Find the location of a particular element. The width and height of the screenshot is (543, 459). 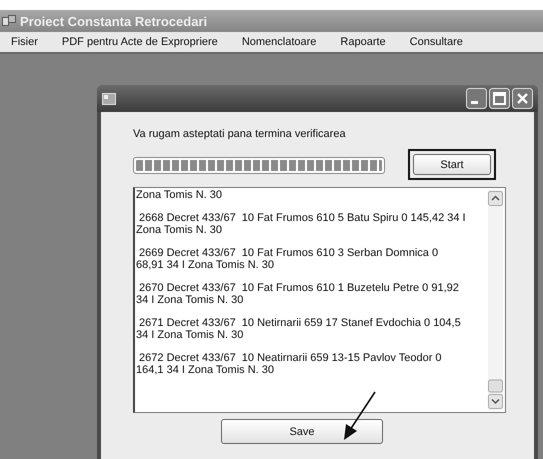

scrollbar is located at coordinates (495, 300).